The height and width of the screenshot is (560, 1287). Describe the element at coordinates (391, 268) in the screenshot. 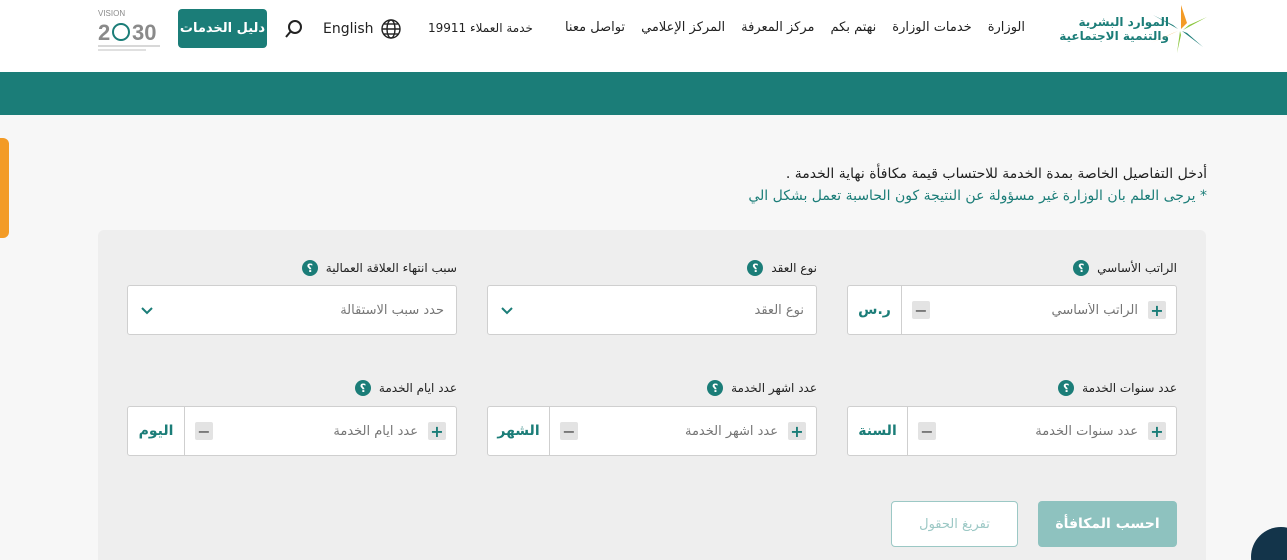

I see `termination-reason-label-text: سبب انتهاء العلاقة العمالية` at that location.